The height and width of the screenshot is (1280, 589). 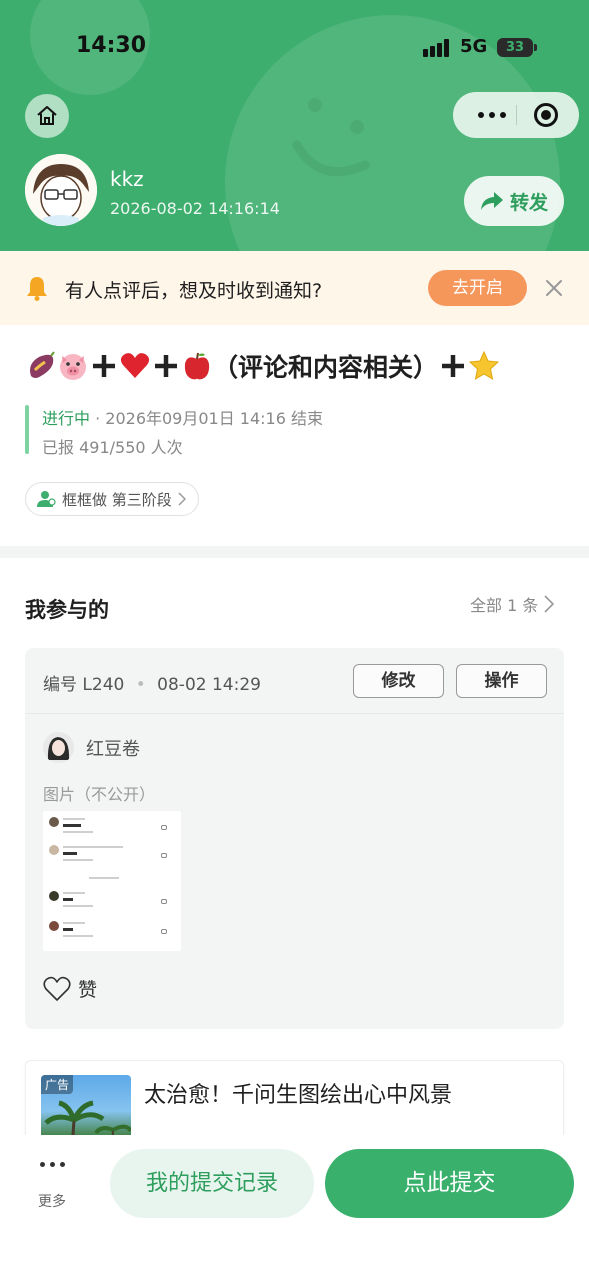 I want to click on view-all-link: 全部 1 条, so click(x=512, y=604).